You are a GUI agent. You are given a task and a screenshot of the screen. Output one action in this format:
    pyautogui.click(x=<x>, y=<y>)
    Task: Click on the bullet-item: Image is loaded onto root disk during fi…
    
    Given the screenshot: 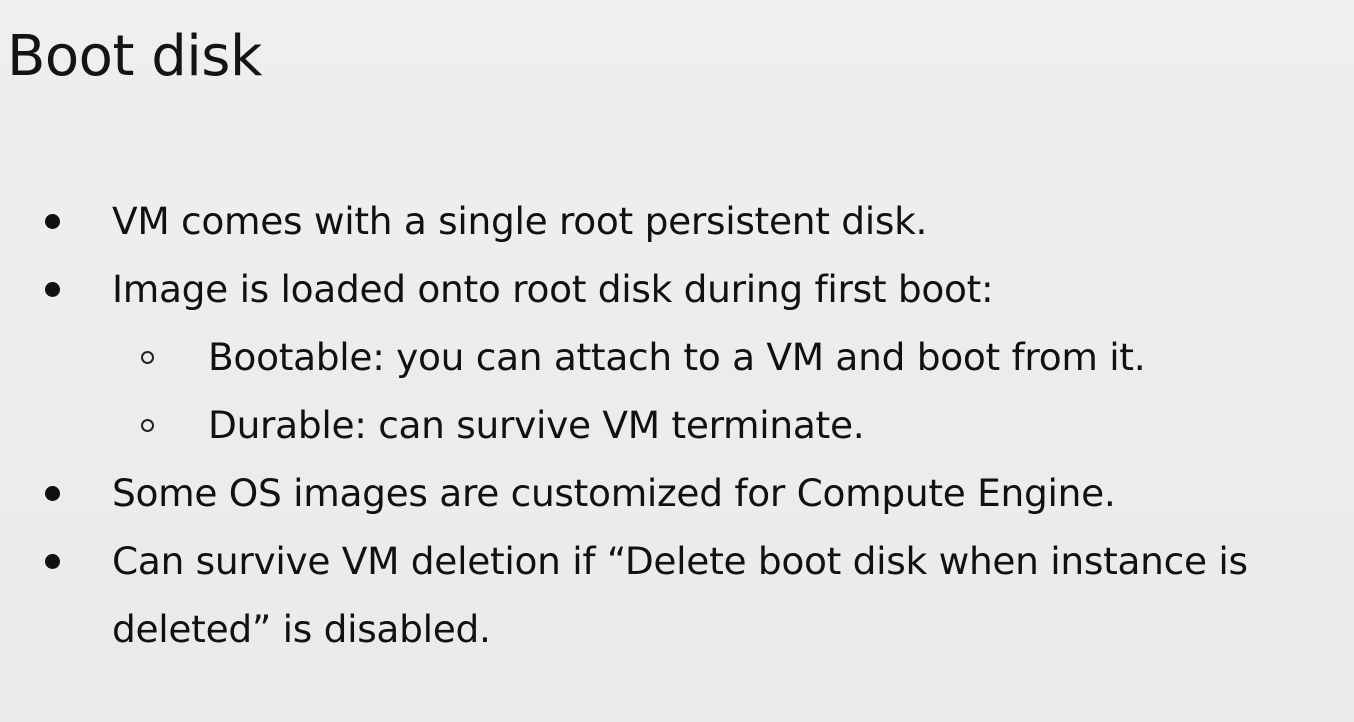 What is the action you would take?
    pyautogui.click(x=677, y=289)
    